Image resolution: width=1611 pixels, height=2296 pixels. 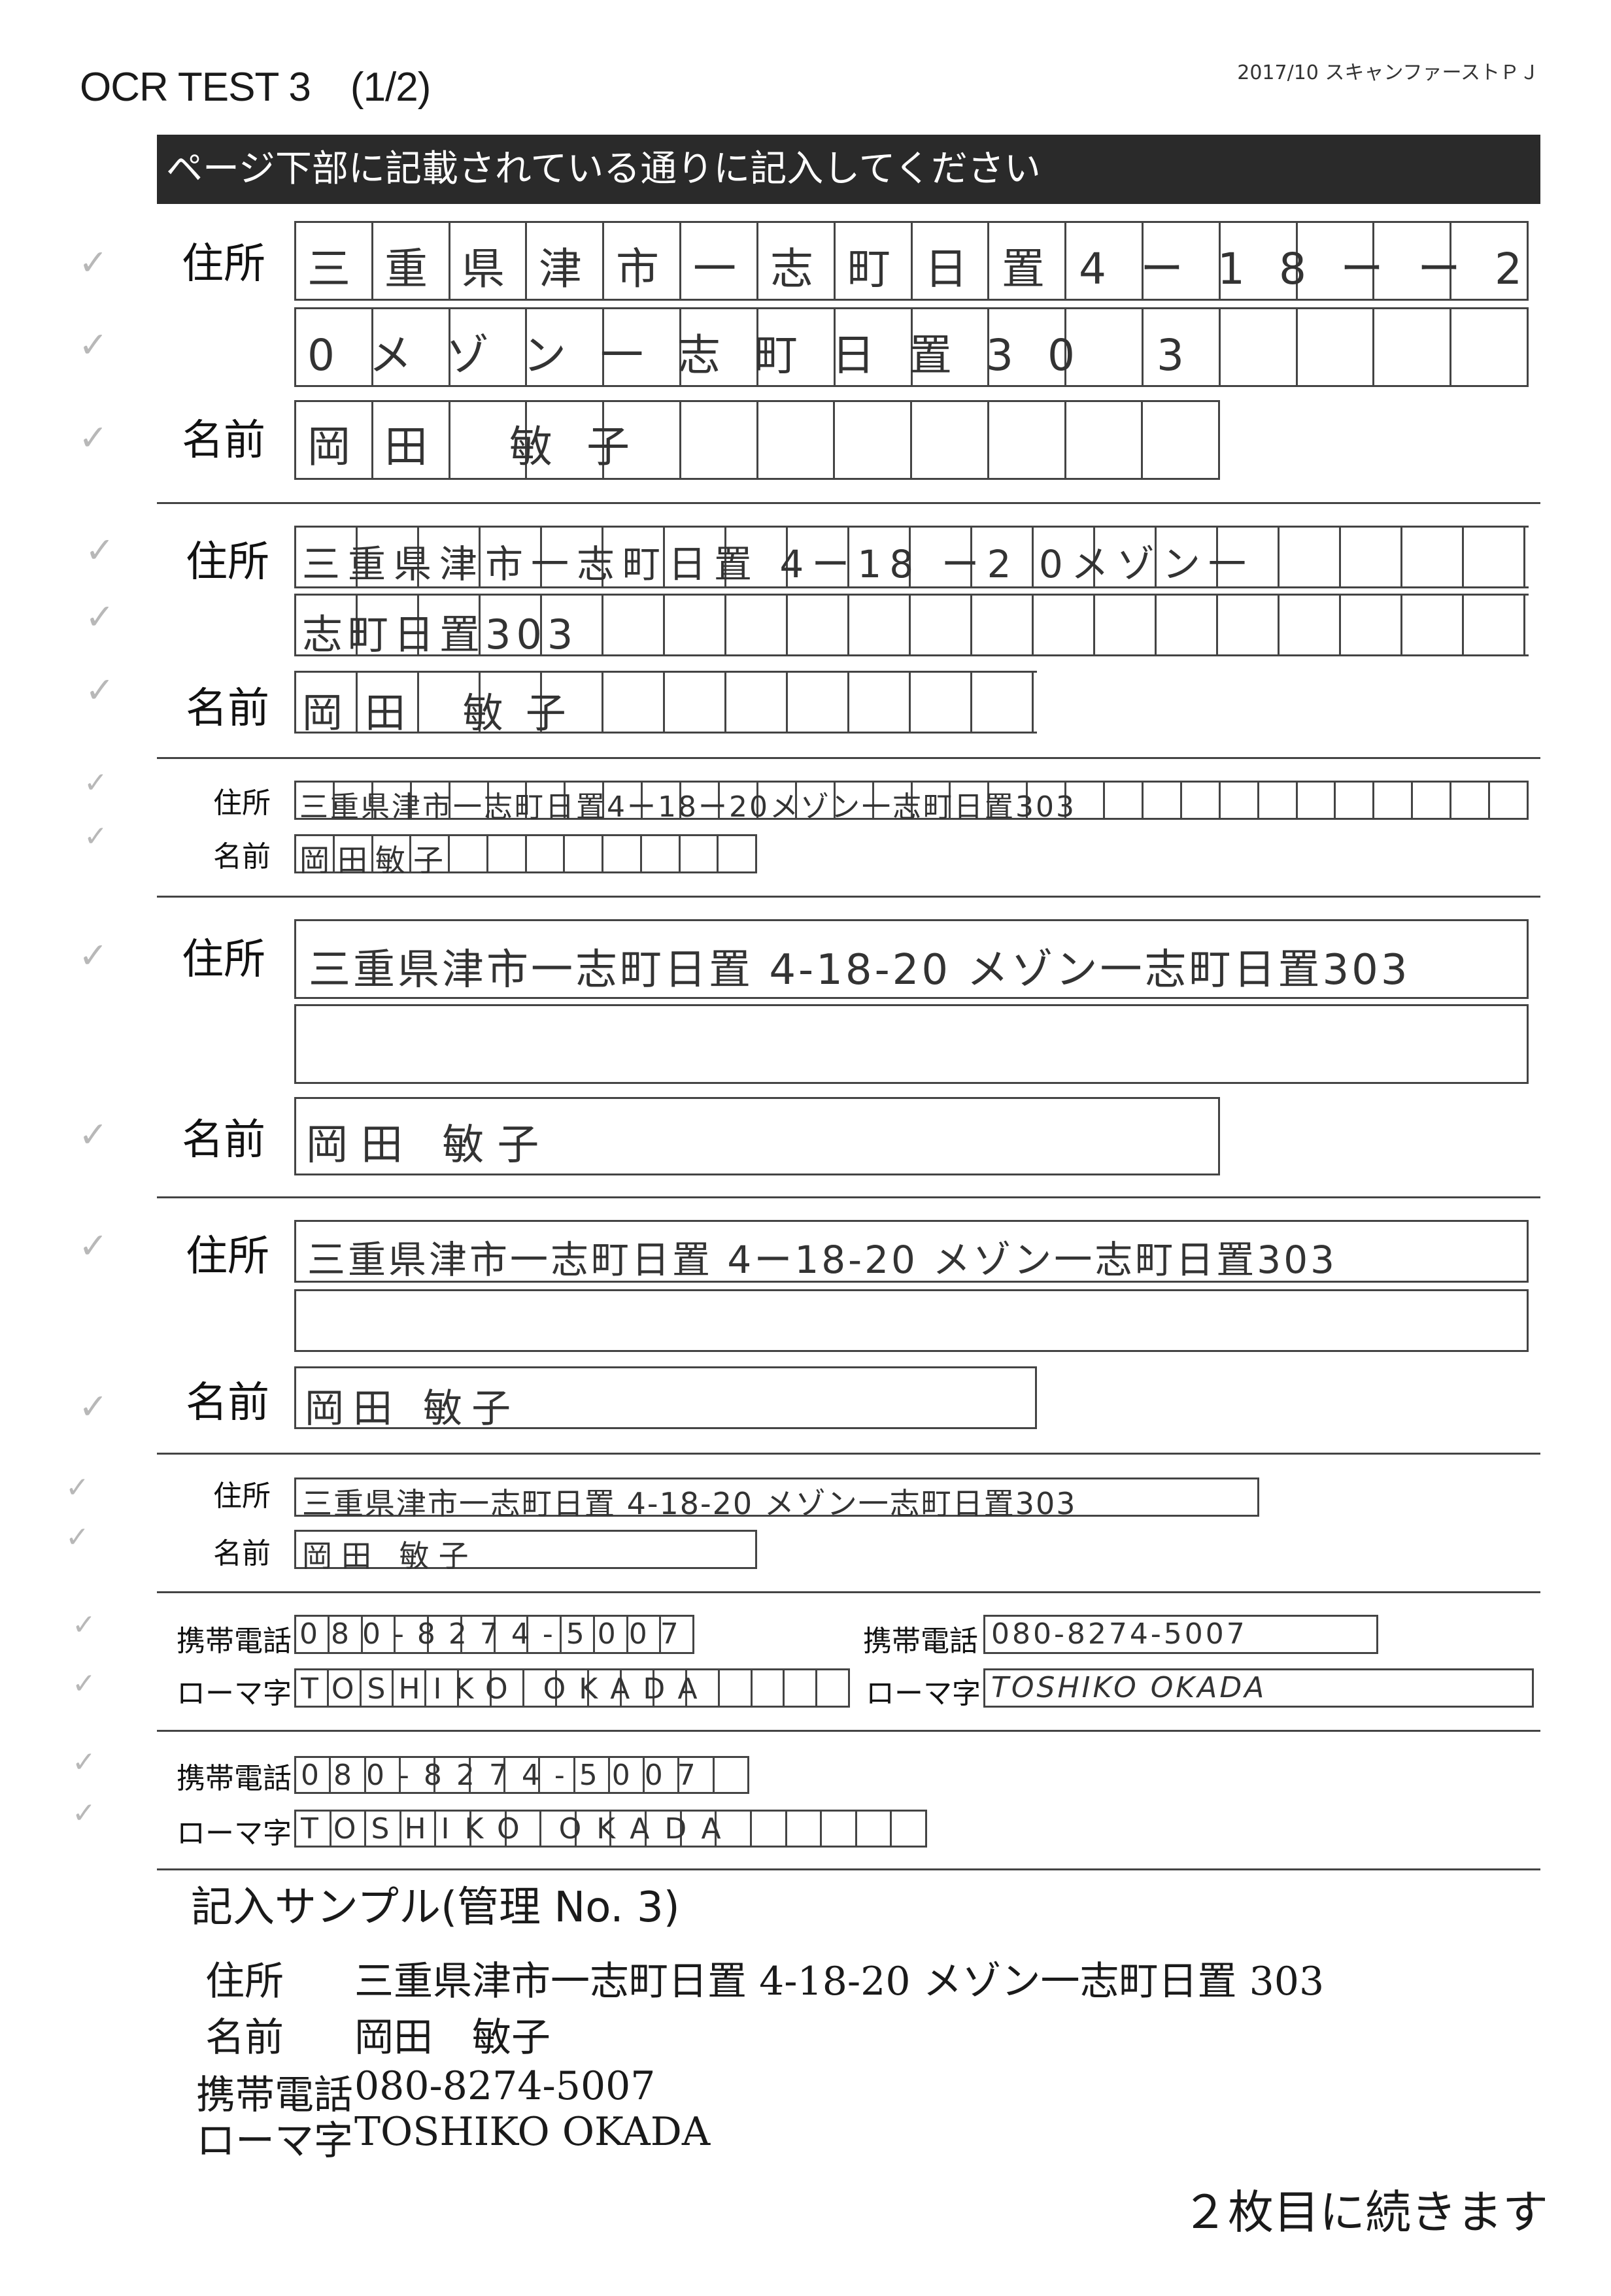 What do you see at coordinates (778, 564) in the screenshot?
I see `handwritten-address-1: 三重県津市一志町日置 4ー18 ー2 0メゾン一` at bounding box center [778, 564].